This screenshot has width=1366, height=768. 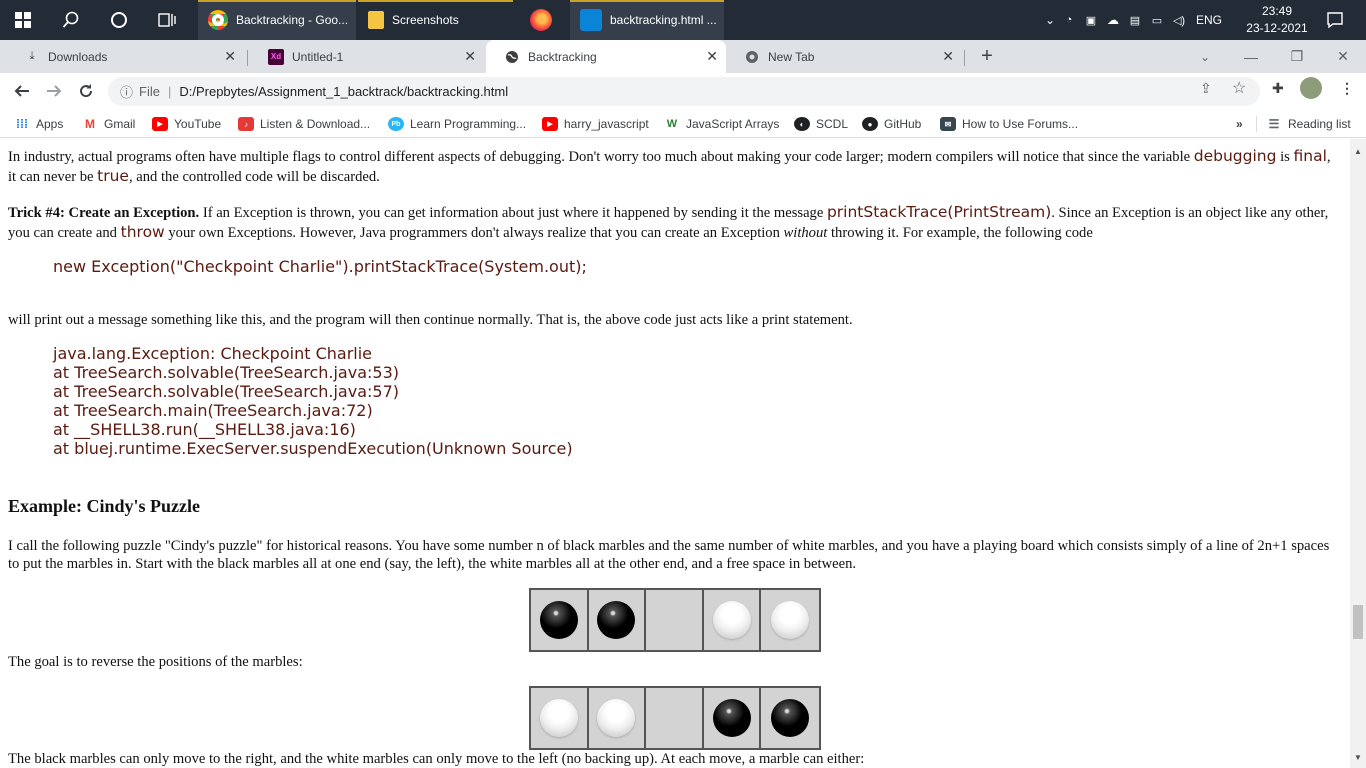 I want to click on taskbar-app-firefox, so click(x=541, y=20).